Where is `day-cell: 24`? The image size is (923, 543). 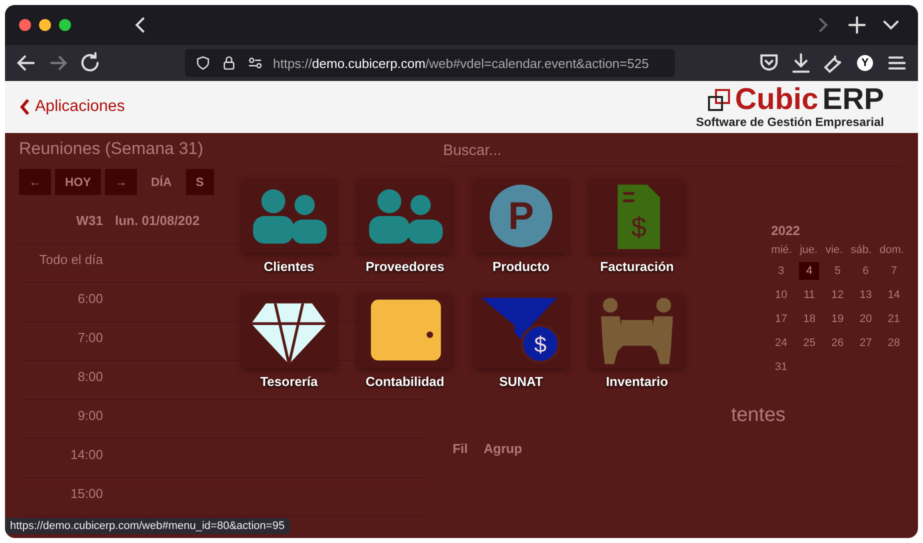 day-cell: 24 is located at coordinates (781, 343).